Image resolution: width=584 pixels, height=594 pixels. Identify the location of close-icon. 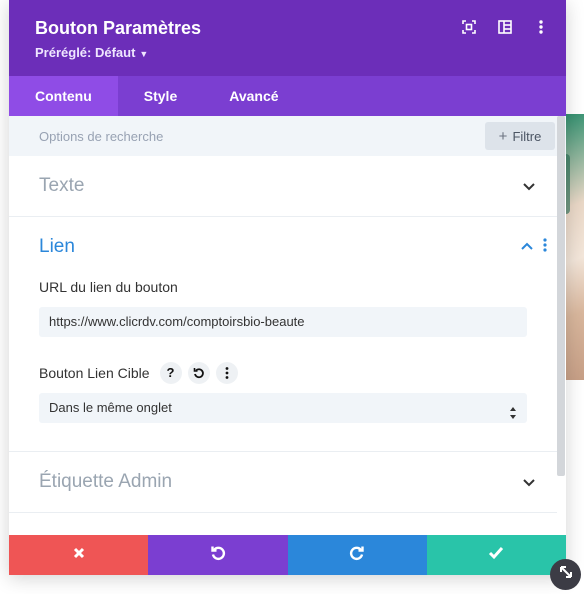
(79, 555).